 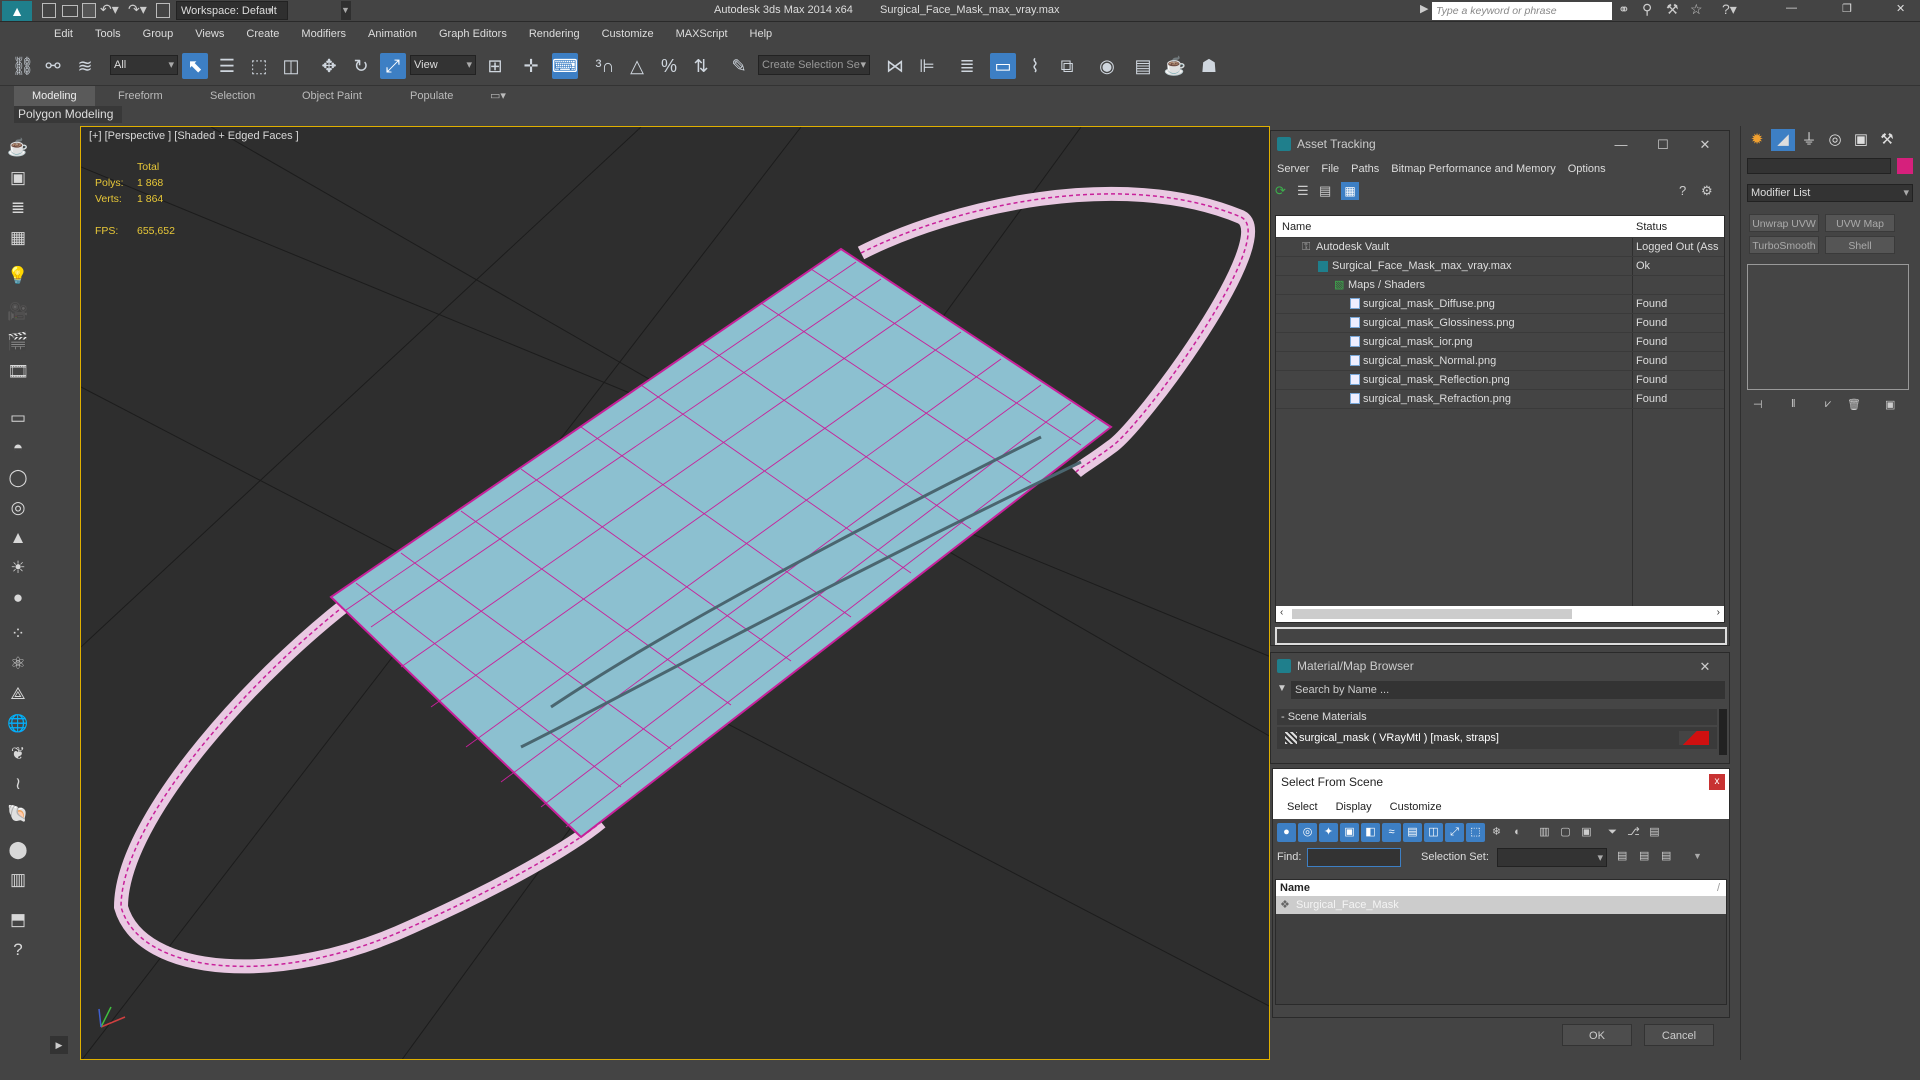 I want to click on hair-icon: ≀, so click(x=18, y=784).